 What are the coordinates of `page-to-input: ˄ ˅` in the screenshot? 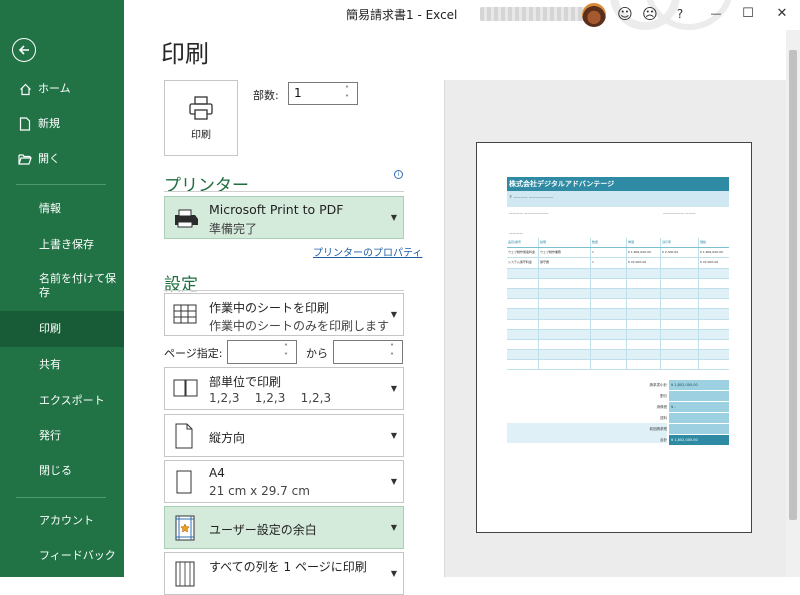 It's located at (368, 352).